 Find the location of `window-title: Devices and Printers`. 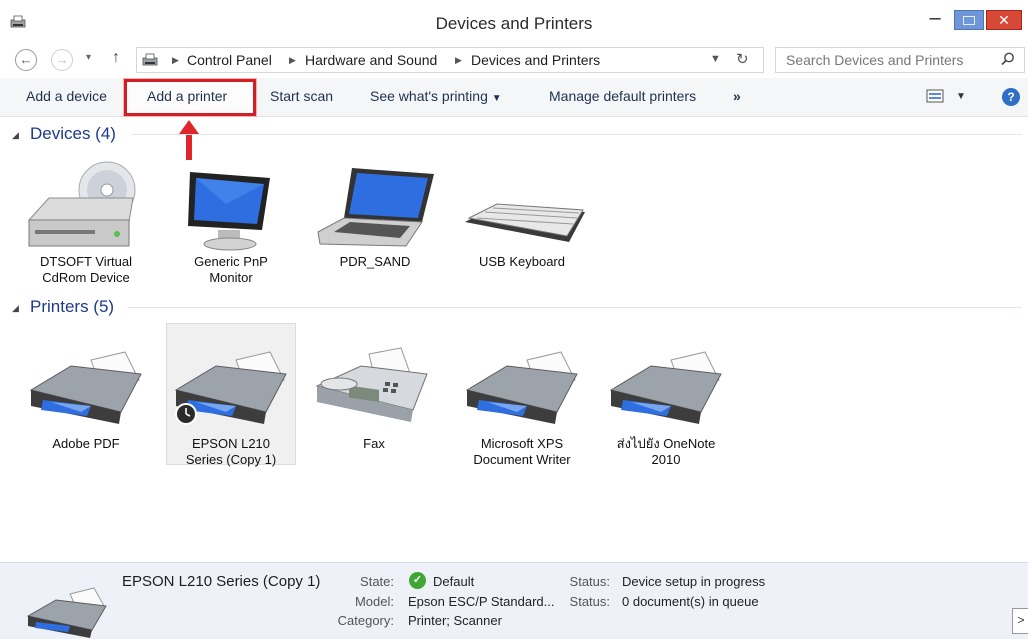

window-title: Devices and Printers is located at coordinates (514, 23).